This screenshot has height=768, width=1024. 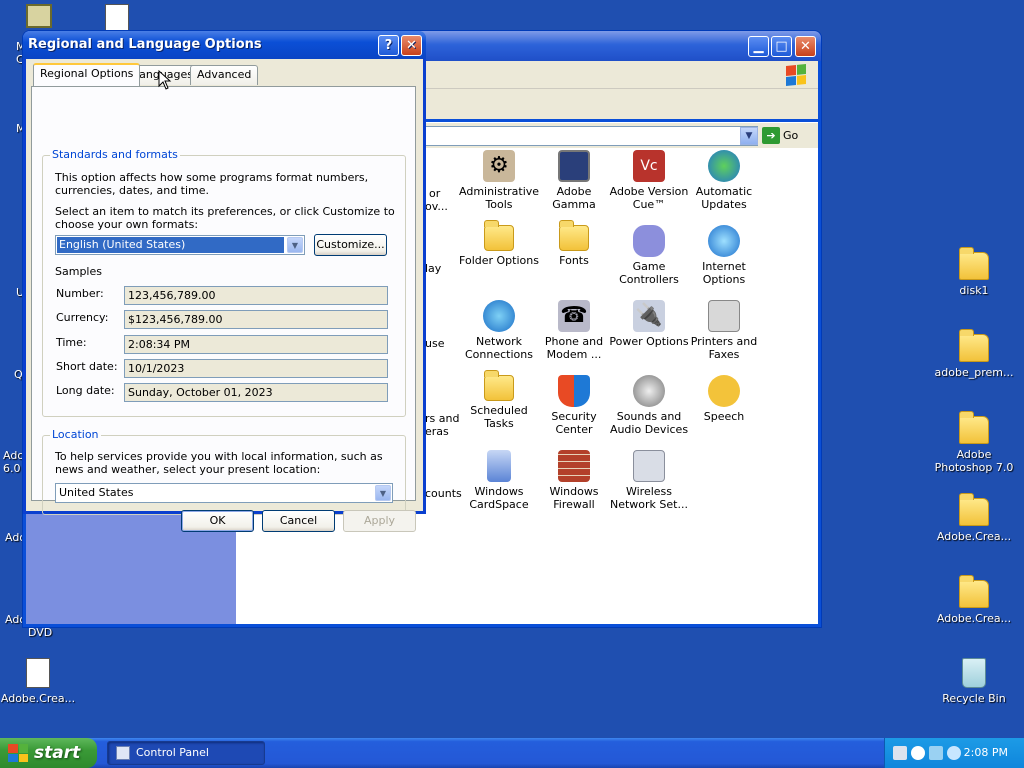 I want to click on control-panel-icon, so click(x=123, y=753).